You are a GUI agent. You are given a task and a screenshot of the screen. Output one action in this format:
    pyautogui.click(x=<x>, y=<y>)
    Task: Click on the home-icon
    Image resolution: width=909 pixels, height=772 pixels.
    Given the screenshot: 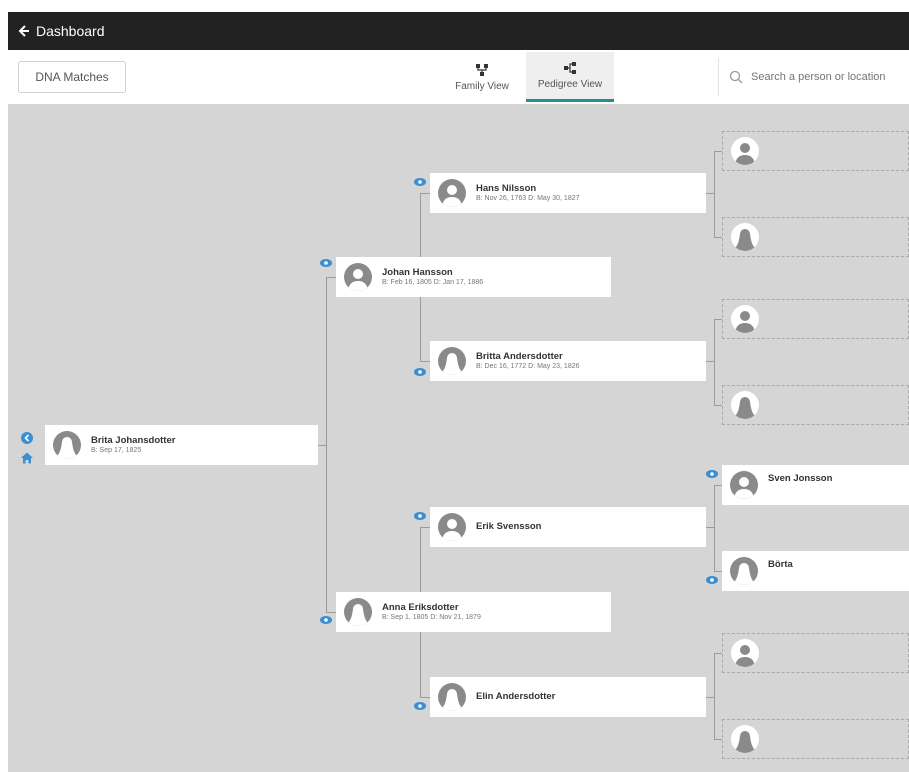 What is the action you would take?
    pyautogui.click(x=27, y=458)
    